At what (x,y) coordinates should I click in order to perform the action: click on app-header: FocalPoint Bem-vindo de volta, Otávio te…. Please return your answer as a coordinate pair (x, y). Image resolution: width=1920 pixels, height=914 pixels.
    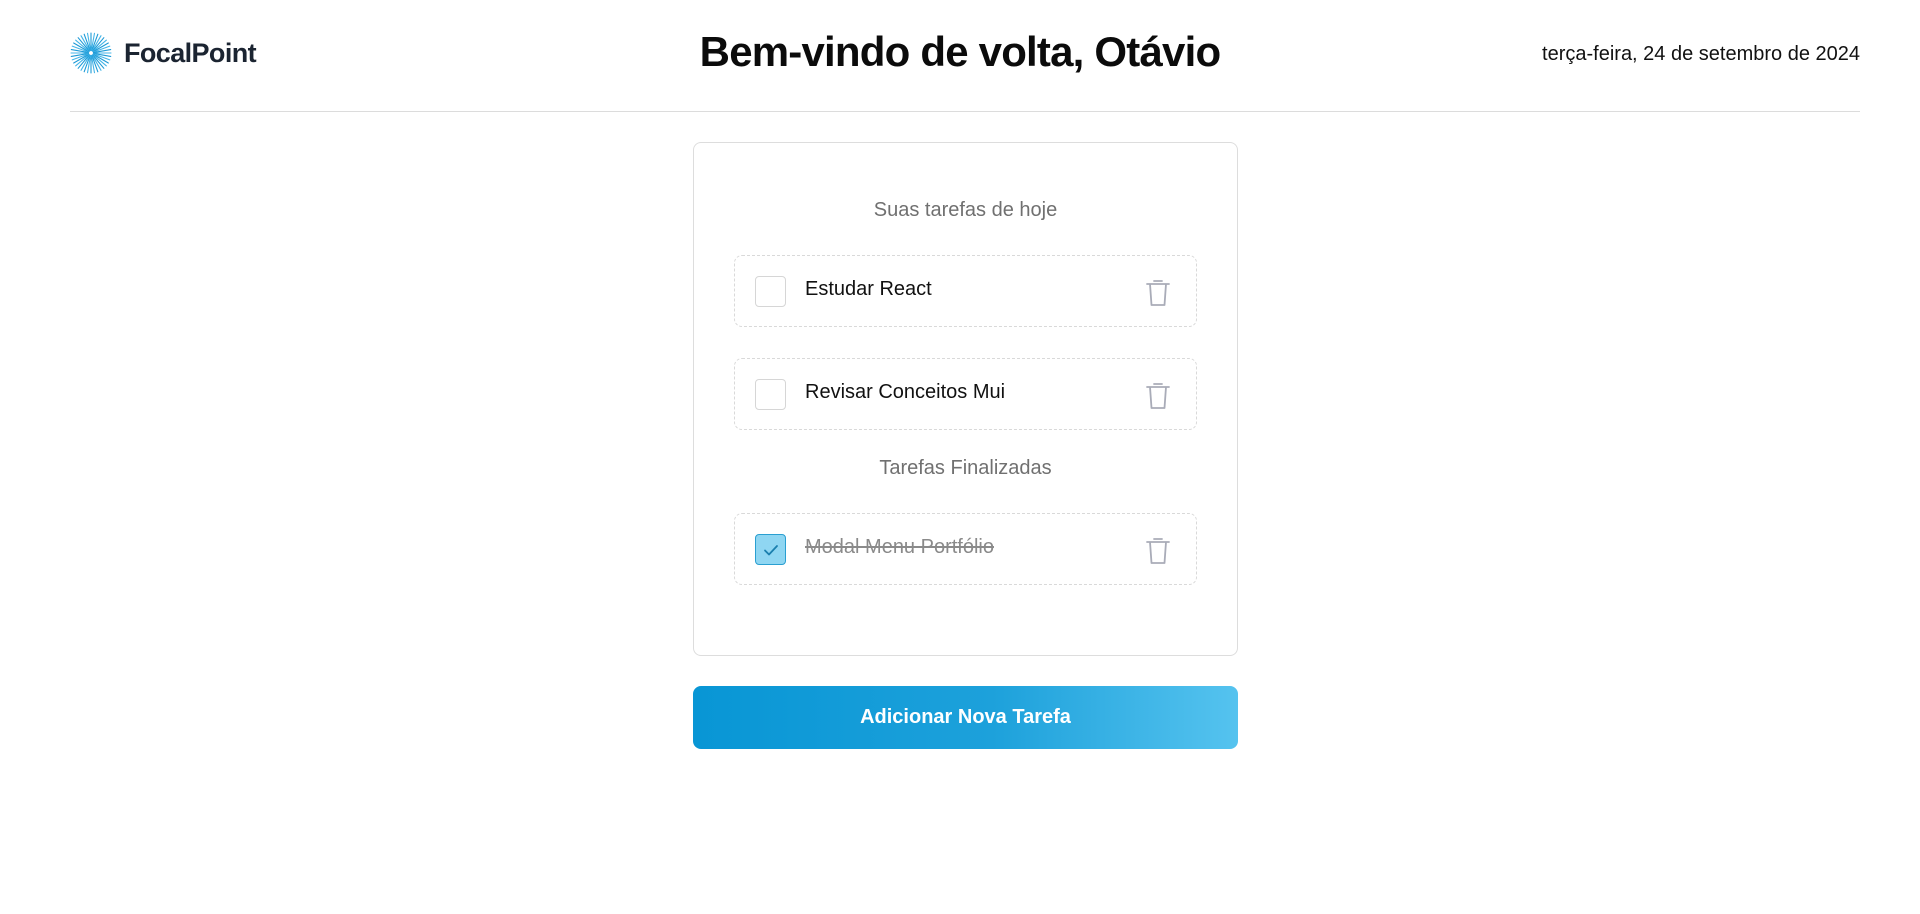
    Looking at the image, I should click on (960, 56).